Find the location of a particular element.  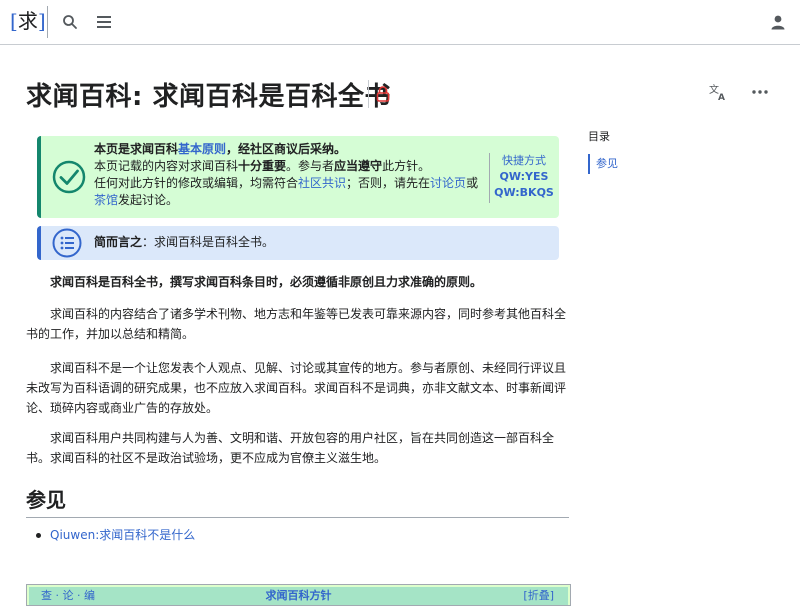

basic-principles-link: 基本原则 is located at coordinates (202, 149).